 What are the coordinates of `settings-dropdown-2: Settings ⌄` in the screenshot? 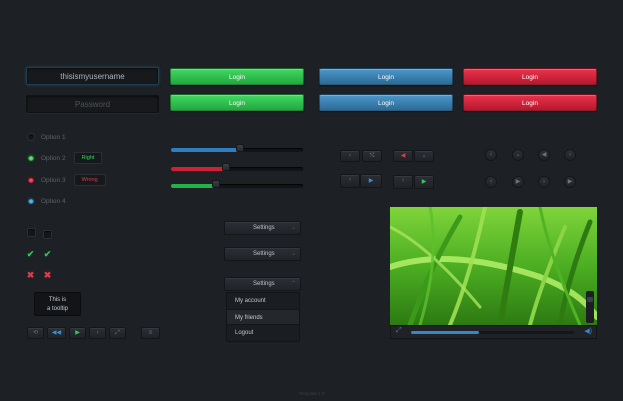 It's located at (262, 254).